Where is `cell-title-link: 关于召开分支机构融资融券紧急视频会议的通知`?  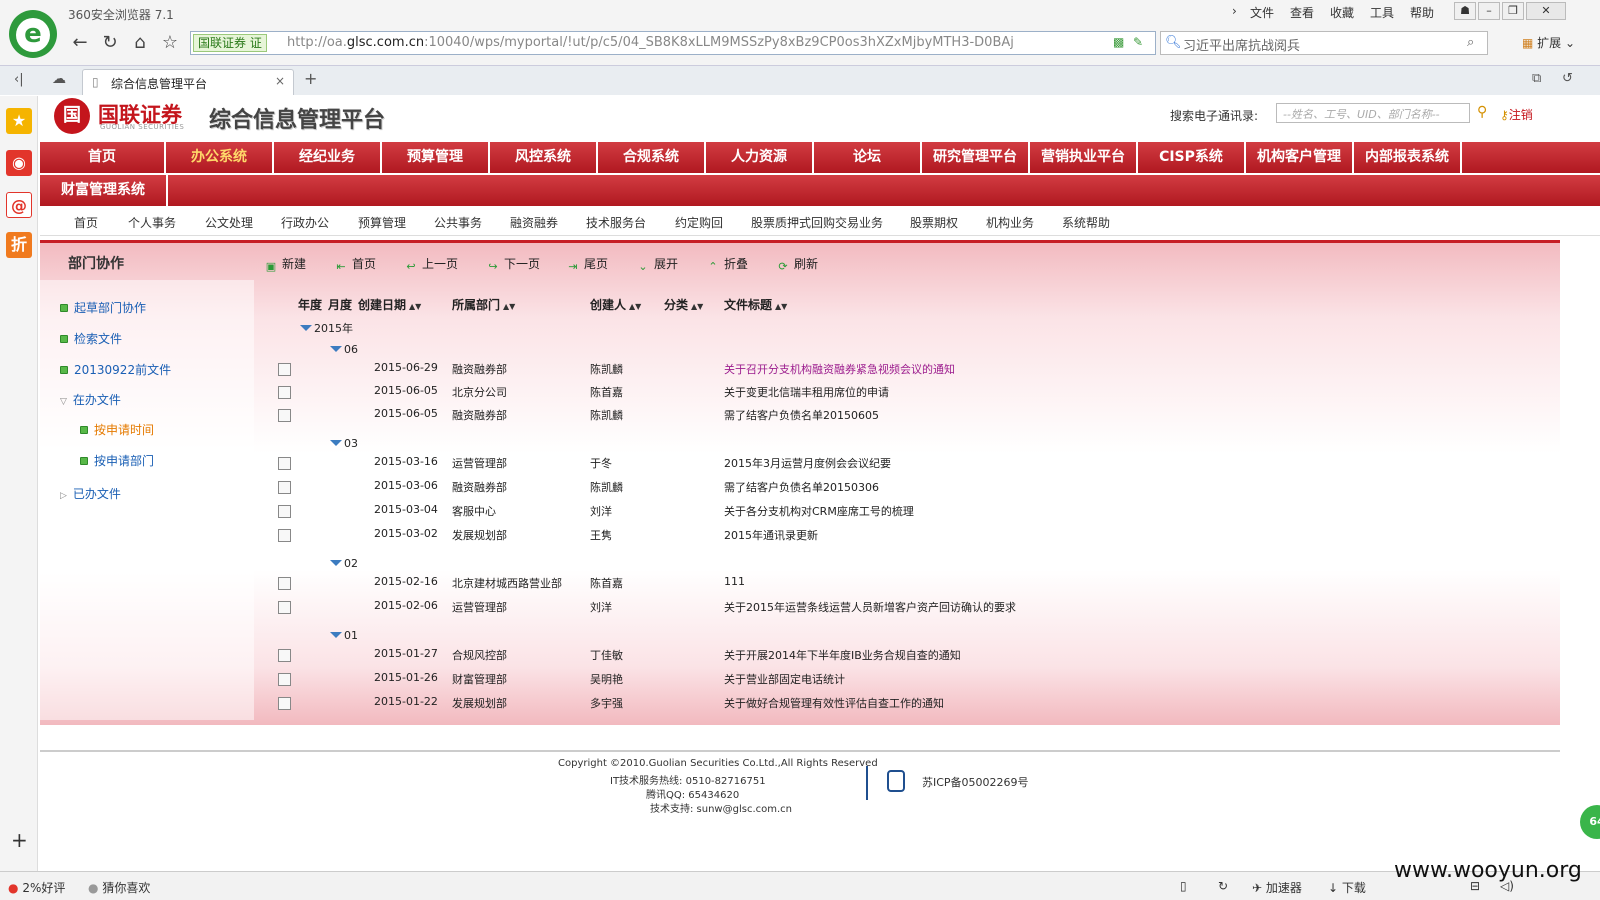
cell-title-link: 关于召开分支机构融资融券紧急视频会议的通知 is located at coordinates (839, 369).